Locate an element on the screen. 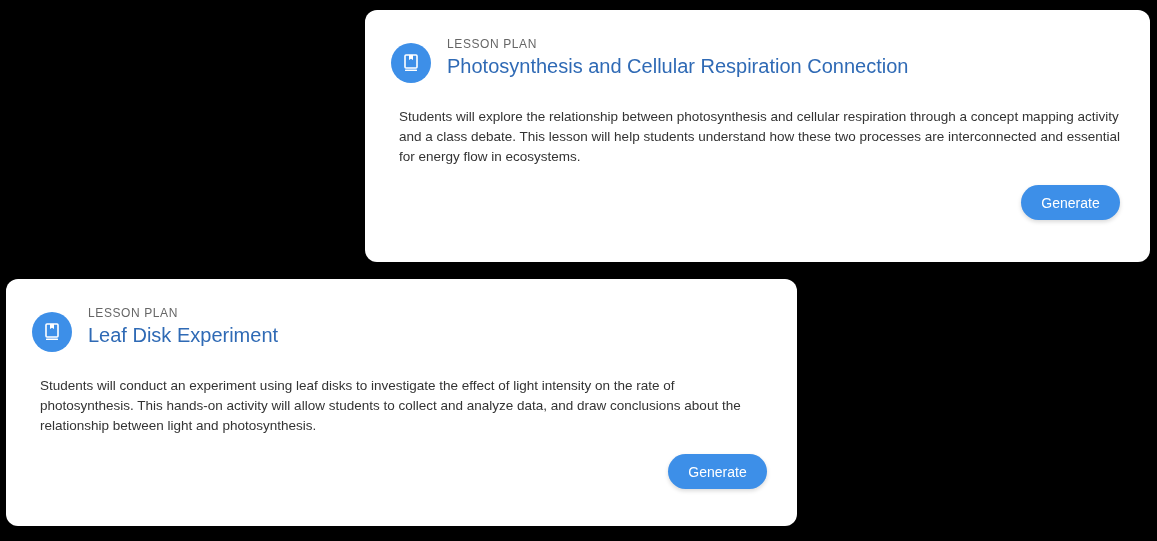 Image resolution: width=1157 pixels, height=541 pixels. card-description: Students will conduct an experiment using leaf disks to investigate the effect of light intensity on the rate of photosynthesis. This hands-on activity will allow students to collect and analyze data, and draw conclusions about the relationship between light and photosynthesis. is located at coordinates (391, 406).